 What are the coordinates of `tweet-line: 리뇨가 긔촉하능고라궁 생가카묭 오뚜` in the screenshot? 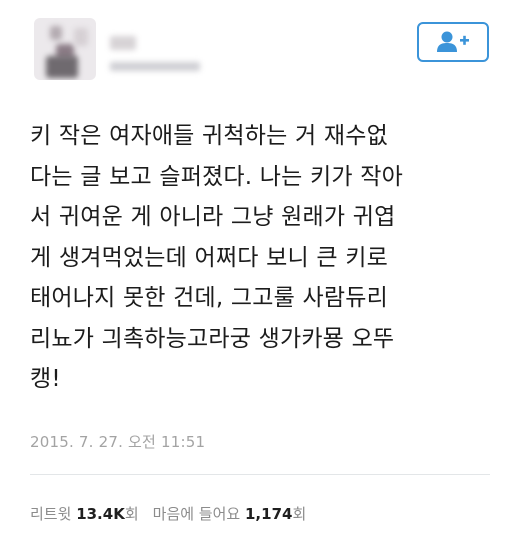 It's located at (212, 338).